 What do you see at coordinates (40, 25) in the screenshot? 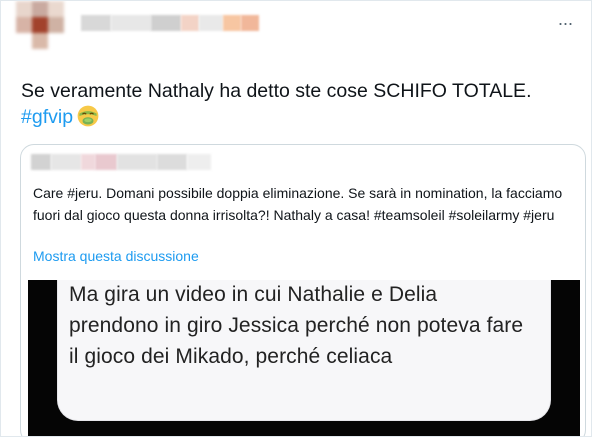
I see `avatar` at bounding box center [40, 25].